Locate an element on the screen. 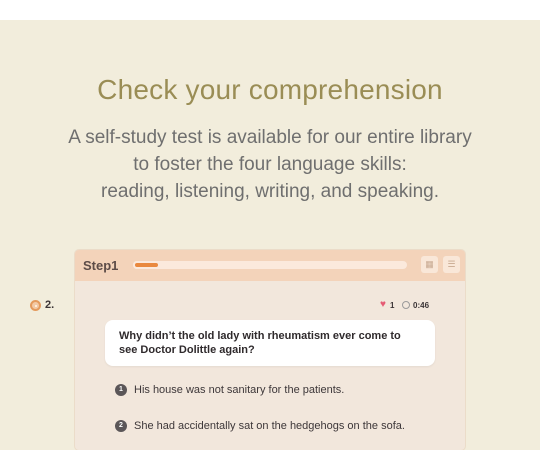 This screenshot has width=540, height=450. grid-icon: ▦ is located at coordinates (429, 264).